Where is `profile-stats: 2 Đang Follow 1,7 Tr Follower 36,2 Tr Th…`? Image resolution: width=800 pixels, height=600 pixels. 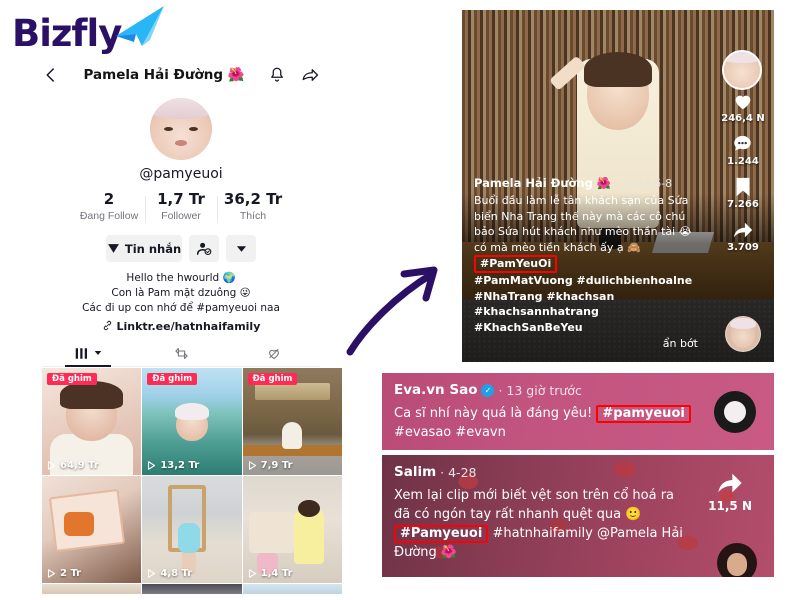 profile-stats: 2 Đang Follow 1,7 Tr Follower 36,2 Tr Th… is located at coordinates (181, 206).